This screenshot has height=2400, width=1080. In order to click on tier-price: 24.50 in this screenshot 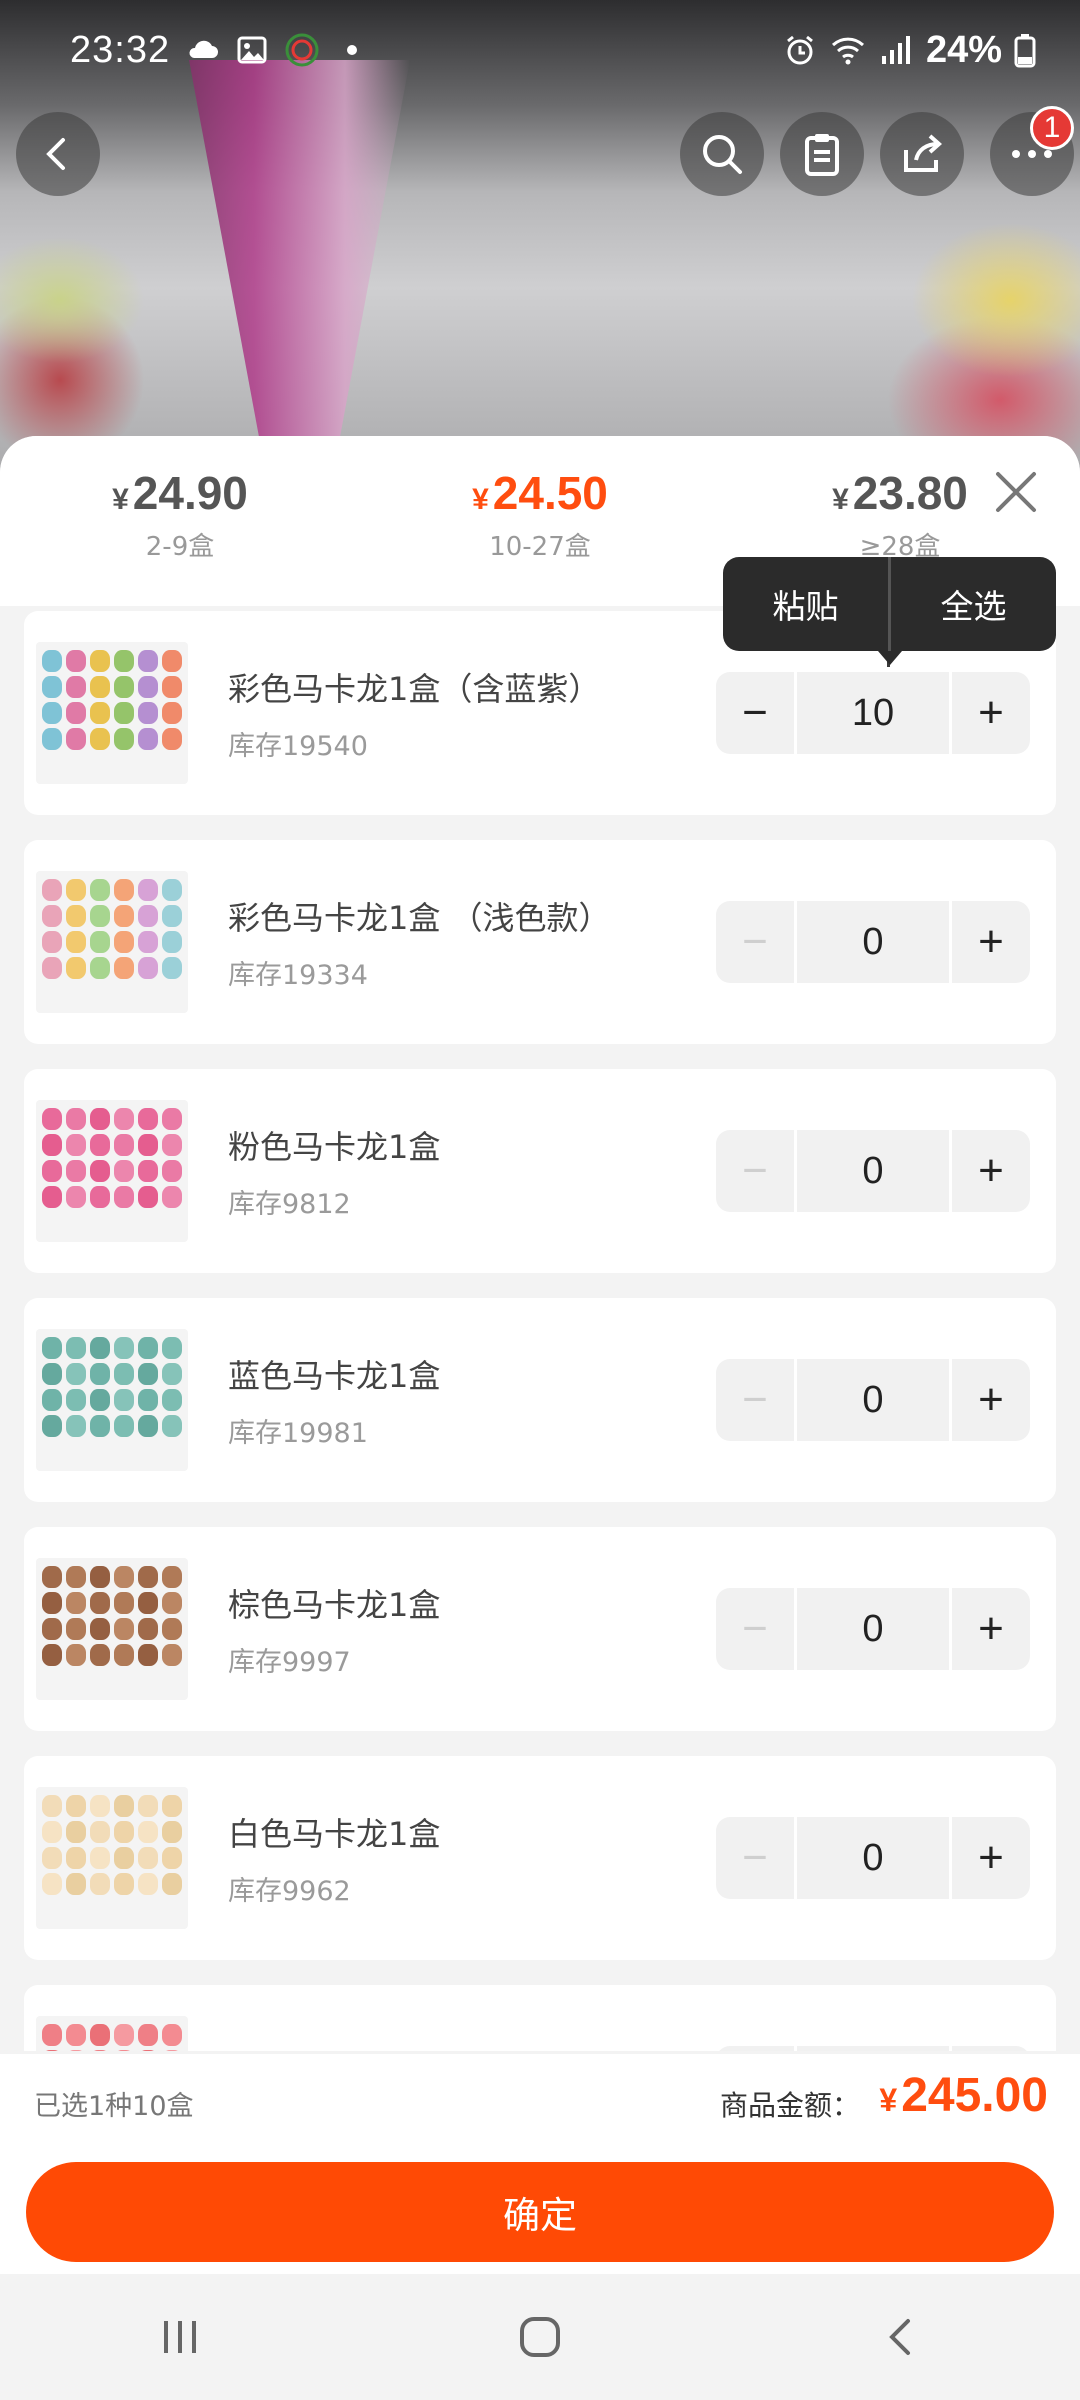, I will do `click(550, 493)`.